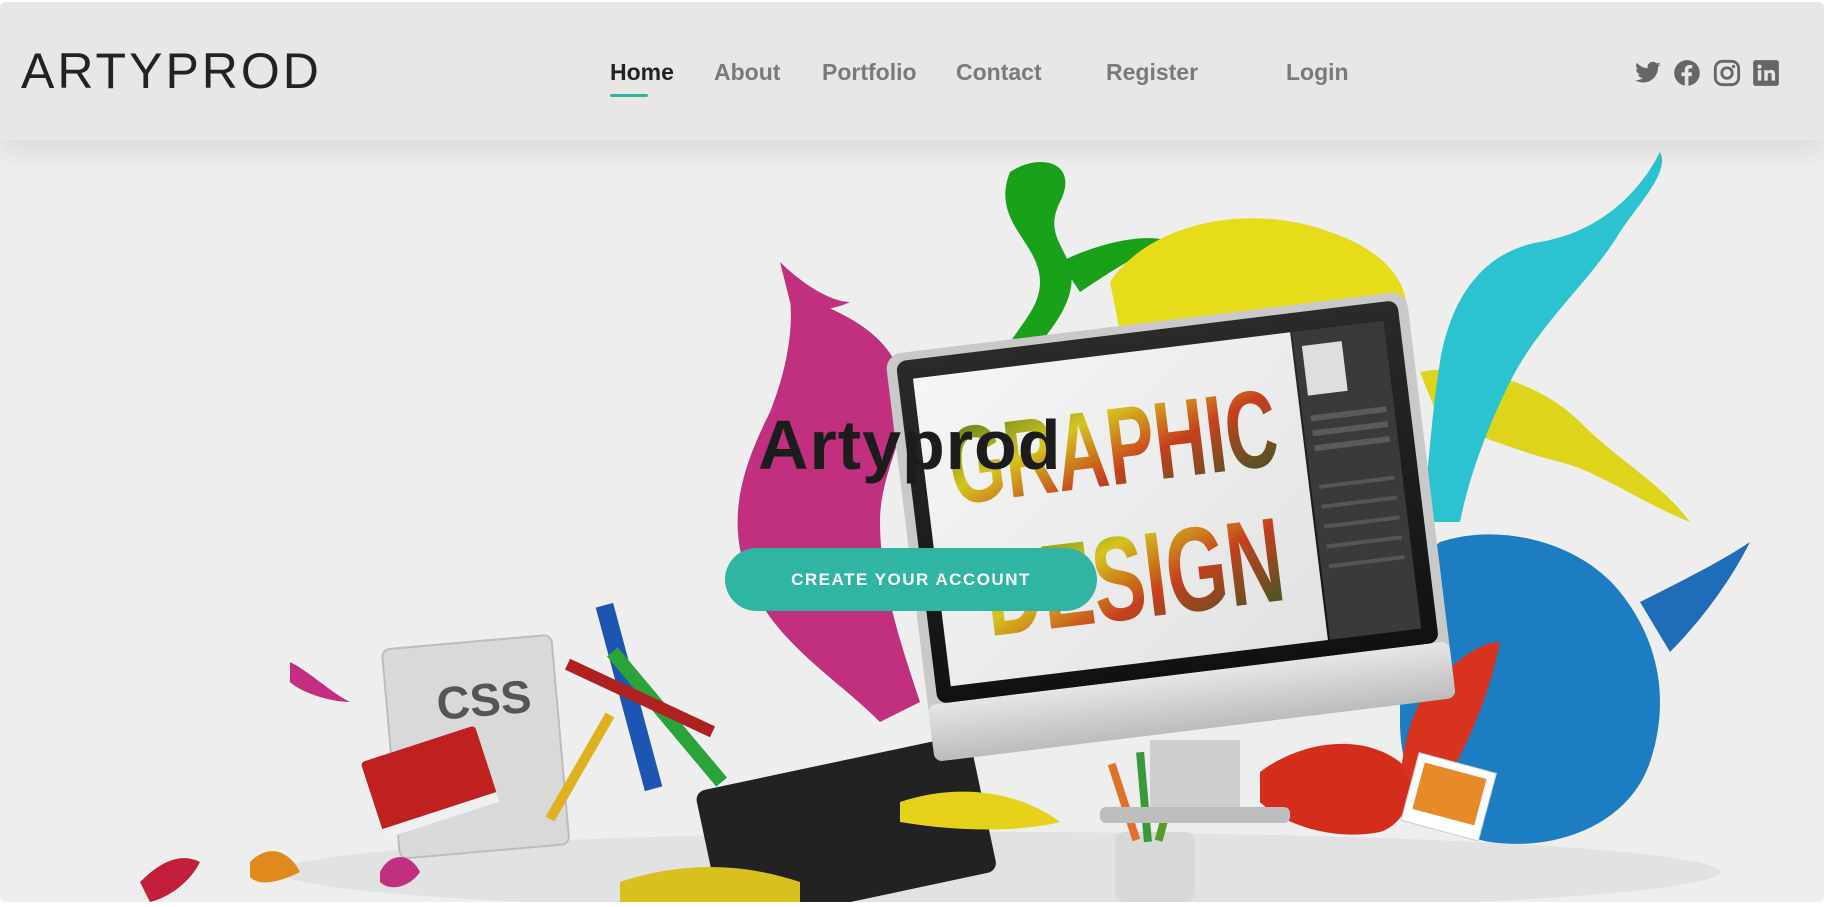  Describe the element at coordinates (1727, 73) in the screenshot. I see `instagram-icon` at that location.